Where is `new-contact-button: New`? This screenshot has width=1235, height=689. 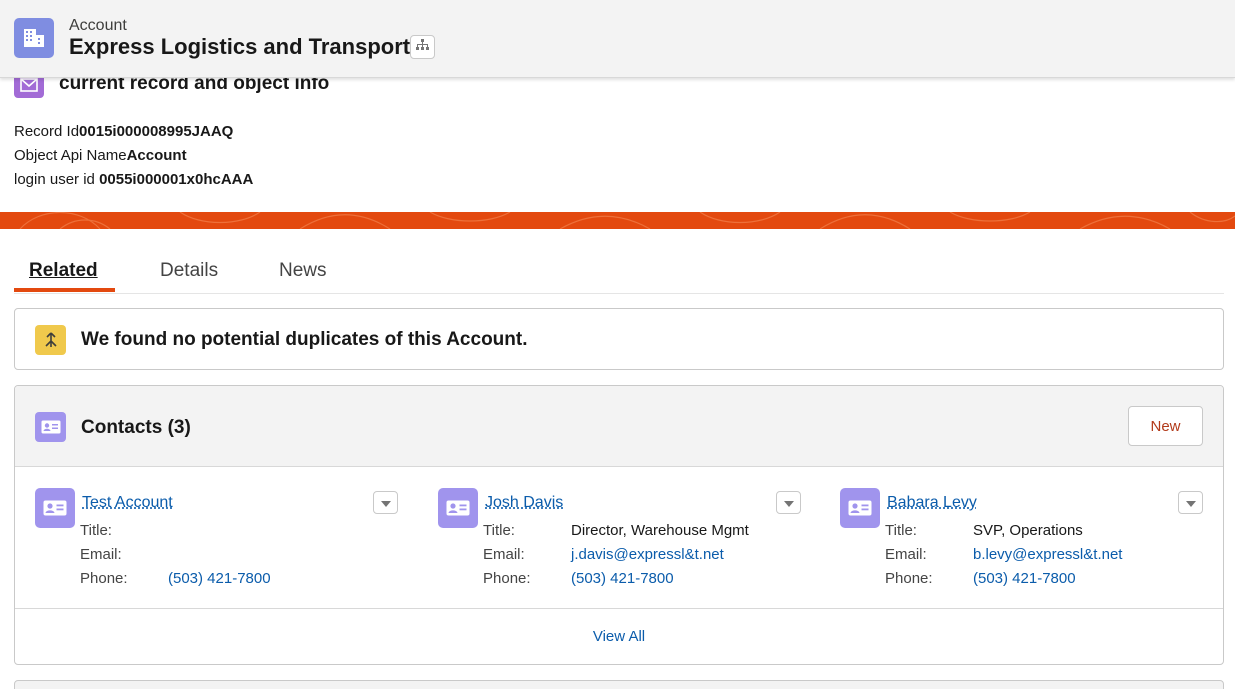 new-contact-button: New is located at coordinates (1165, 426).